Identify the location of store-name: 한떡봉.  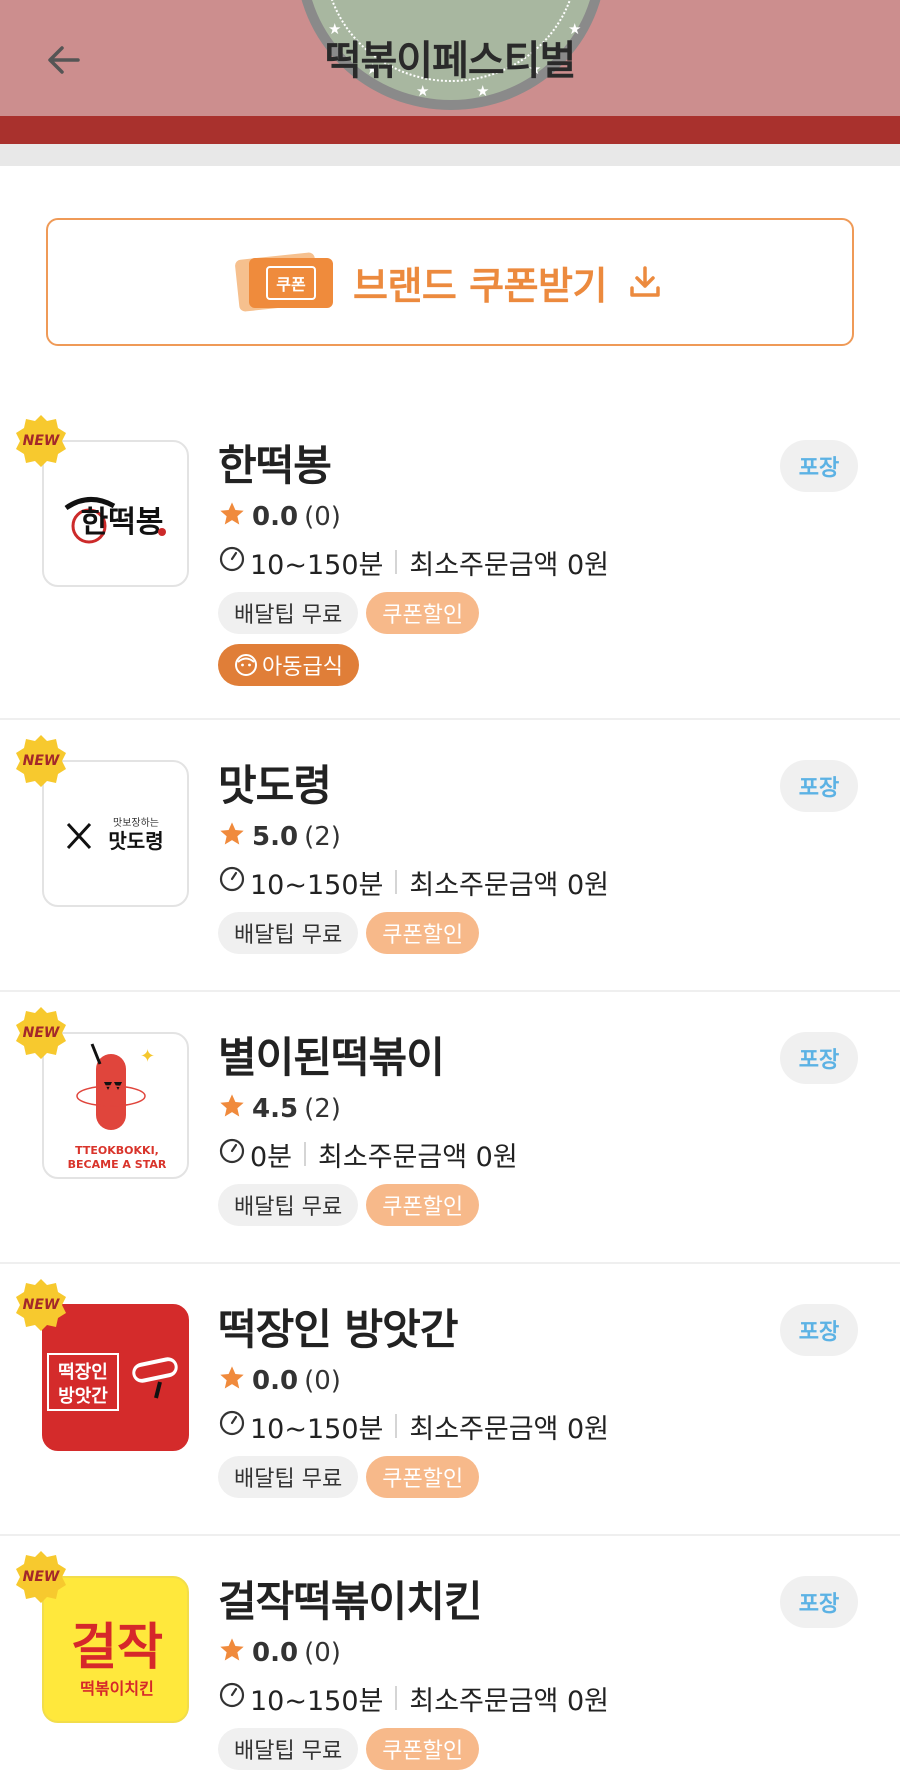
(275, 465).